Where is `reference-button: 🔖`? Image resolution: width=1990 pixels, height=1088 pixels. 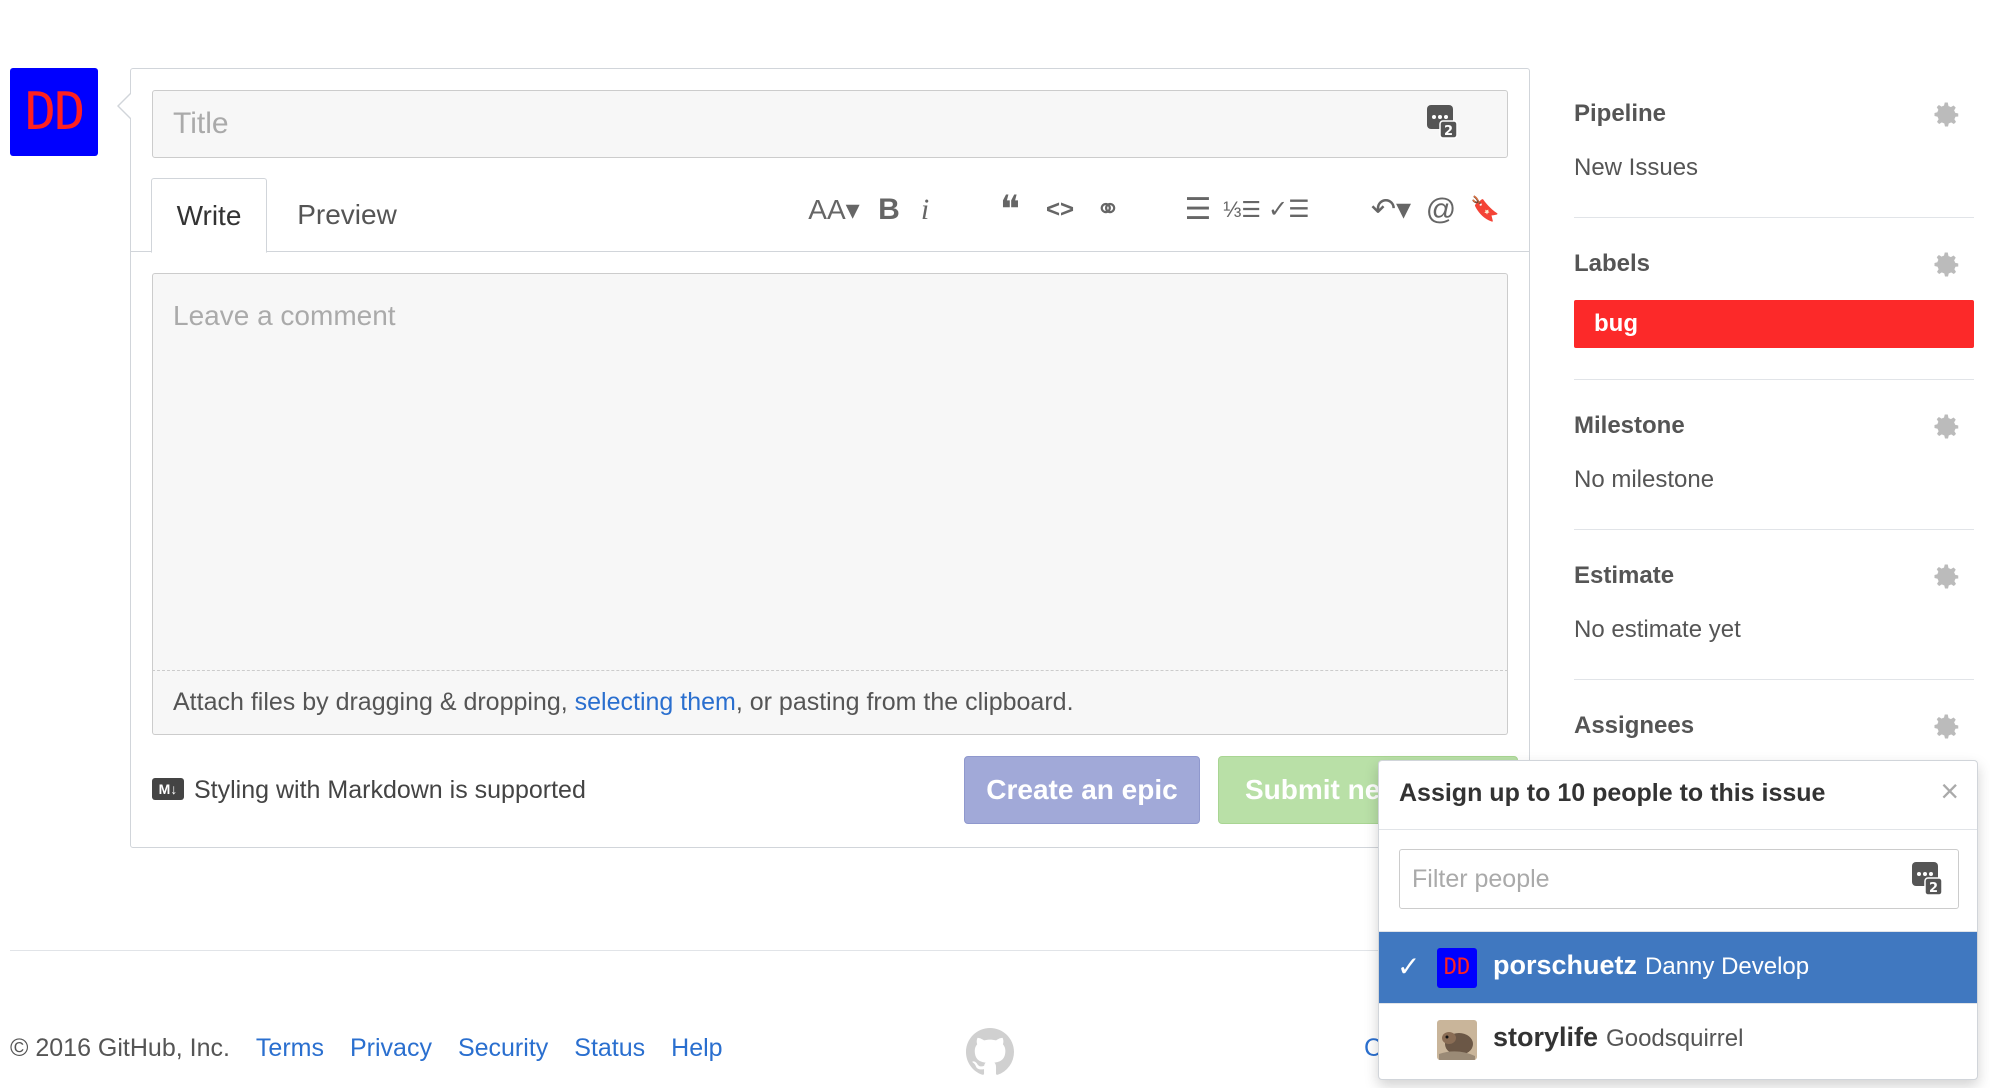 reference-button: 🔖 is located at coordinates (1485, 210).